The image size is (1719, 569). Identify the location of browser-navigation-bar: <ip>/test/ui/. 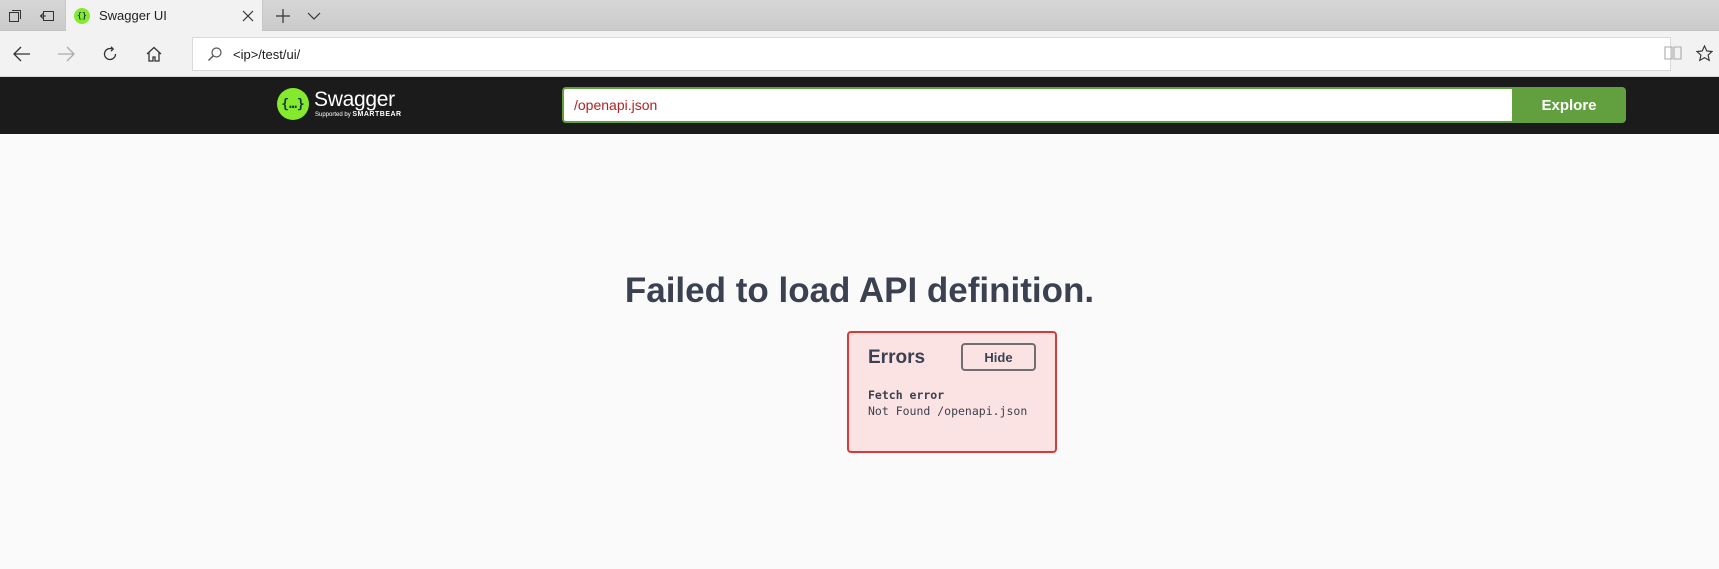
(859, 54).